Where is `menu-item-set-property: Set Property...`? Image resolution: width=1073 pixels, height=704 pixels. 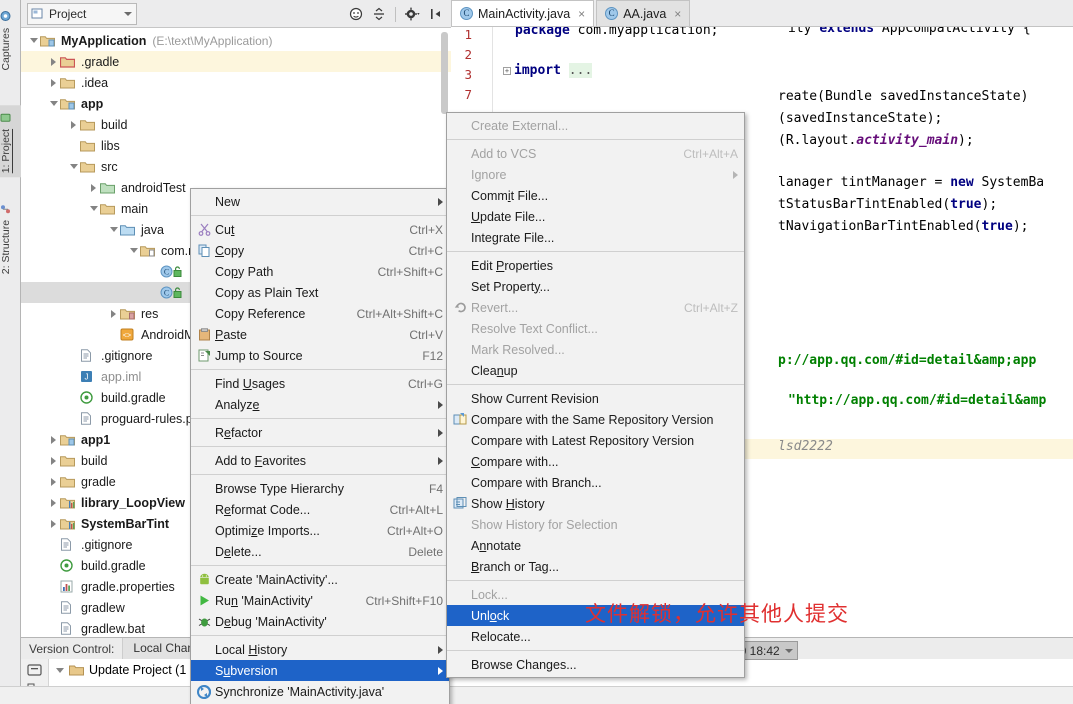 menu-item-set-property: Set Property... is located at coordinates (595, 286).